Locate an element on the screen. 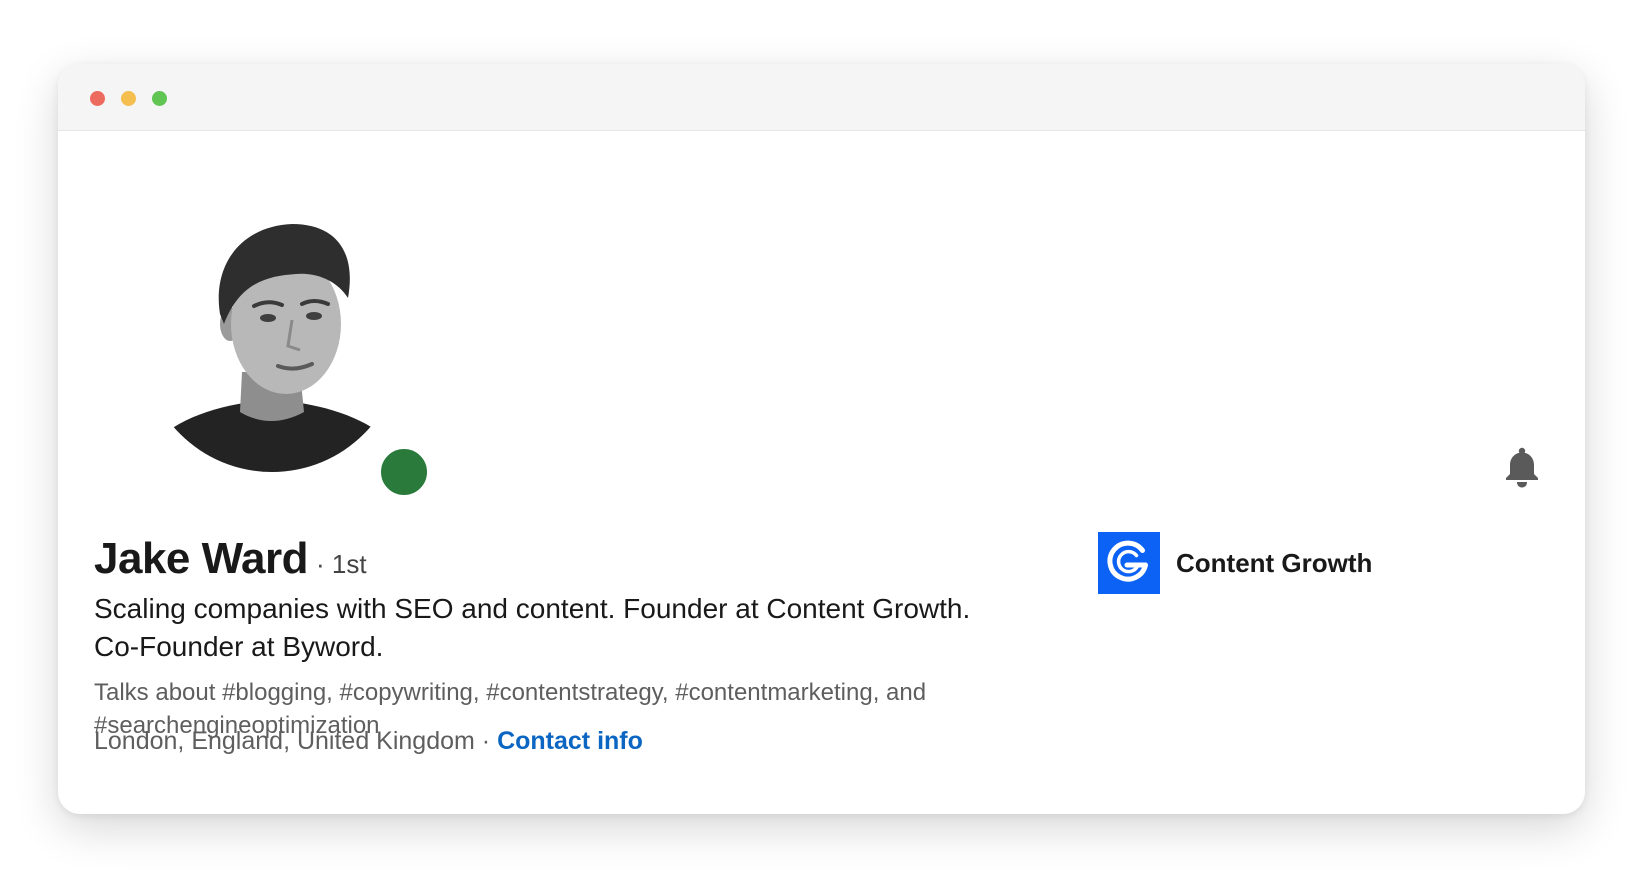 Image resolution: width=1644 pixels, height=892 pixels. person-photo-icon is located at coordinates (272, 348).